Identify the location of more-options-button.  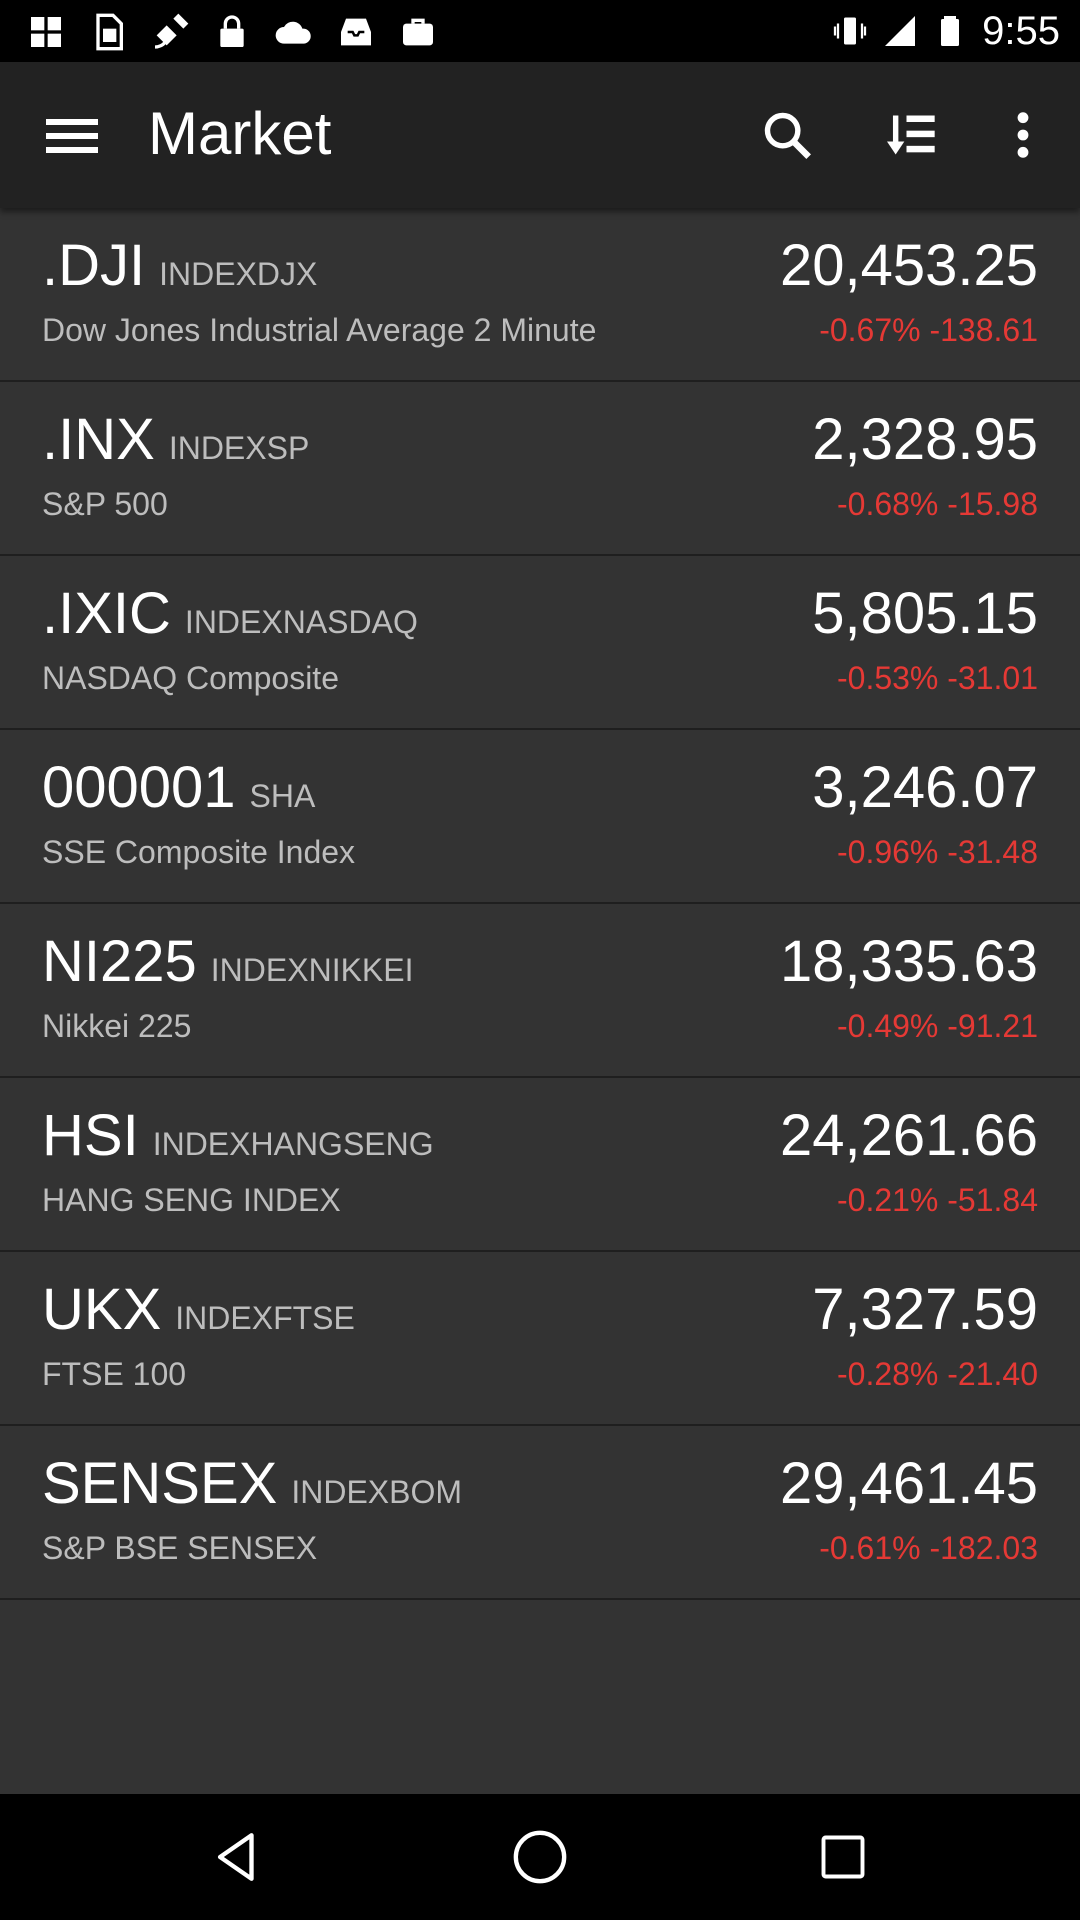
(1023, 135).